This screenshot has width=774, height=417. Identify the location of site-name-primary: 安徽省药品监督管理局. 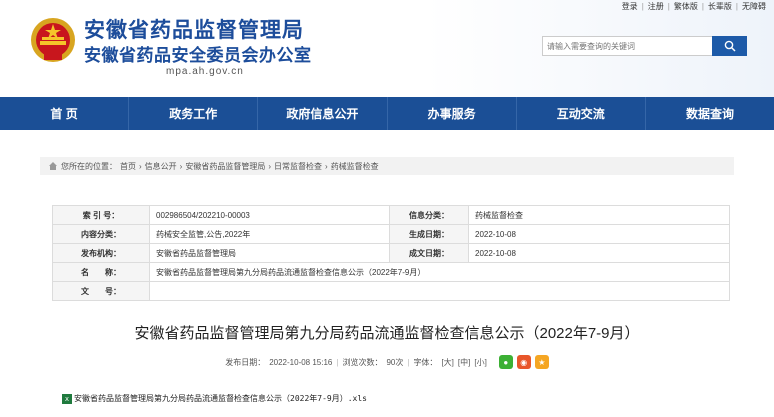
(194, 30).